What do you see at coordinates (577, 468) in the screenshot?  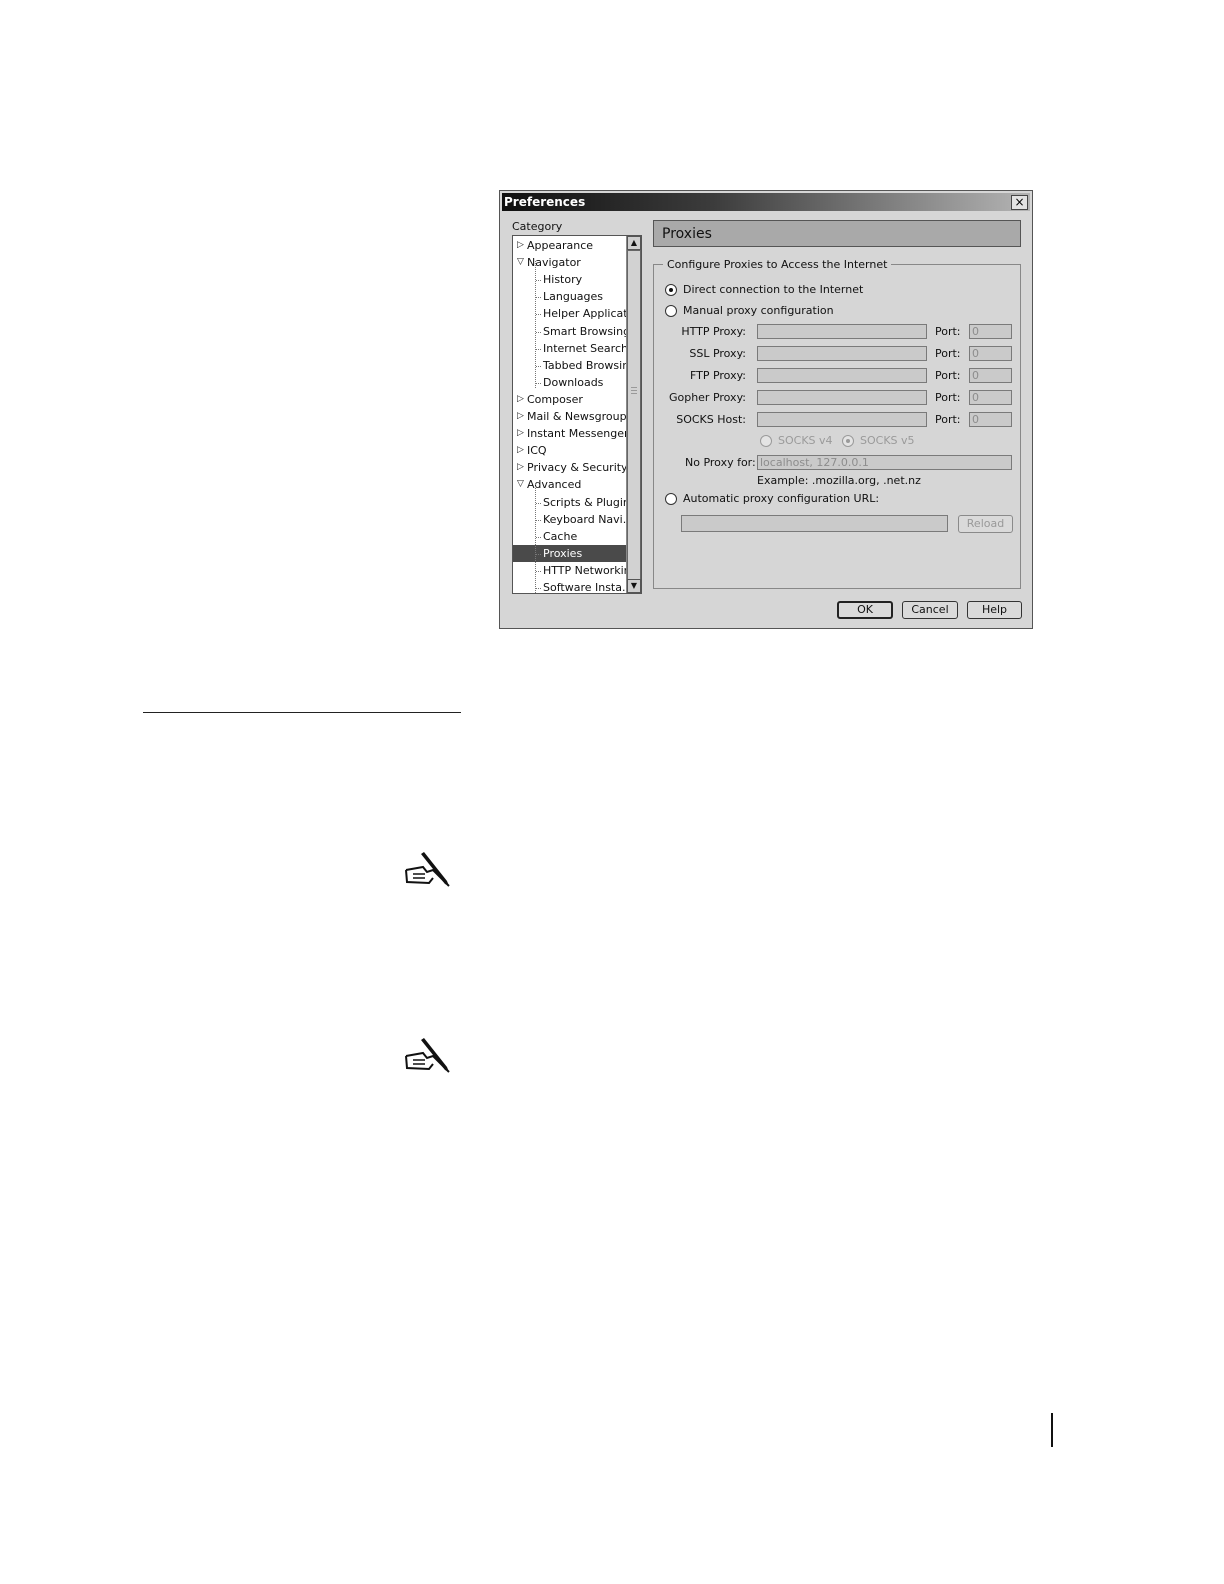 I see `tree-item-label: Privacy & Security` at bounding box center [577, 468].